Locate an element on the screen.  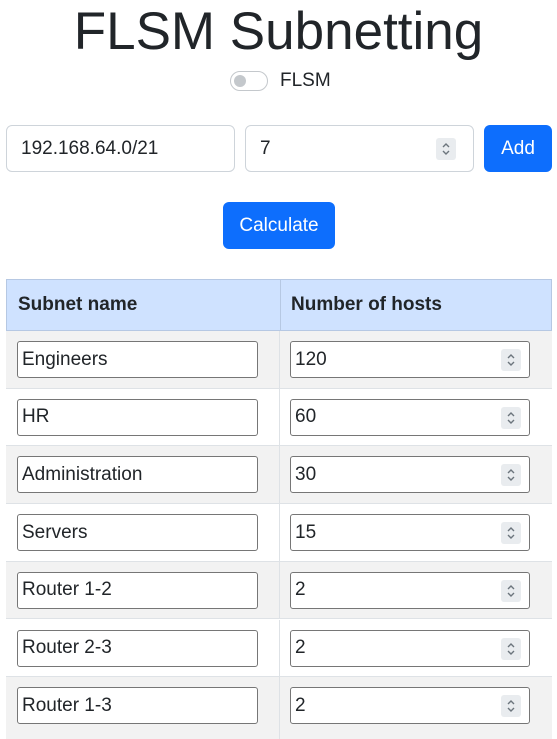
table-row: Administration 30 is located at coordinates (279, 475).